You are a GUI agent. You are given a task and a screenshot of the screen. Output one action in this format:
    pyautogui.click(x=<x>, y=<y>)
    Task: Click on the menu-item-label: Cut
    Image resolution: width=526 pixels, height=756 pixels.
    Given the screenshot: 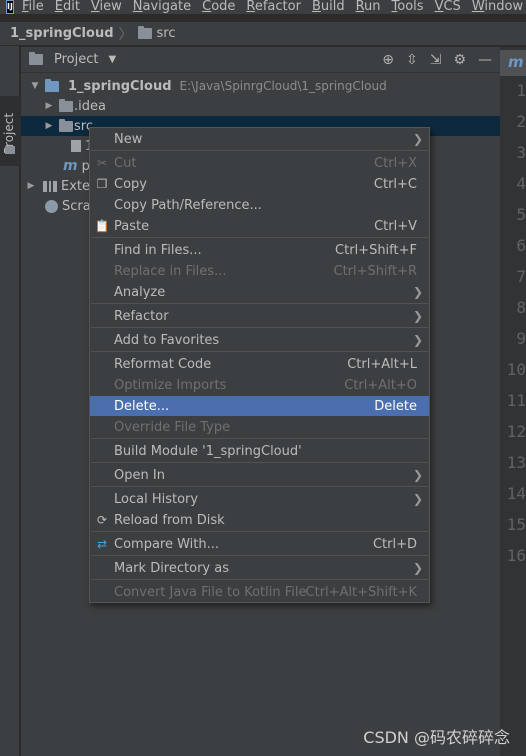 What is the action you would take?
    pyautogui.click(x=125, y=163)
    